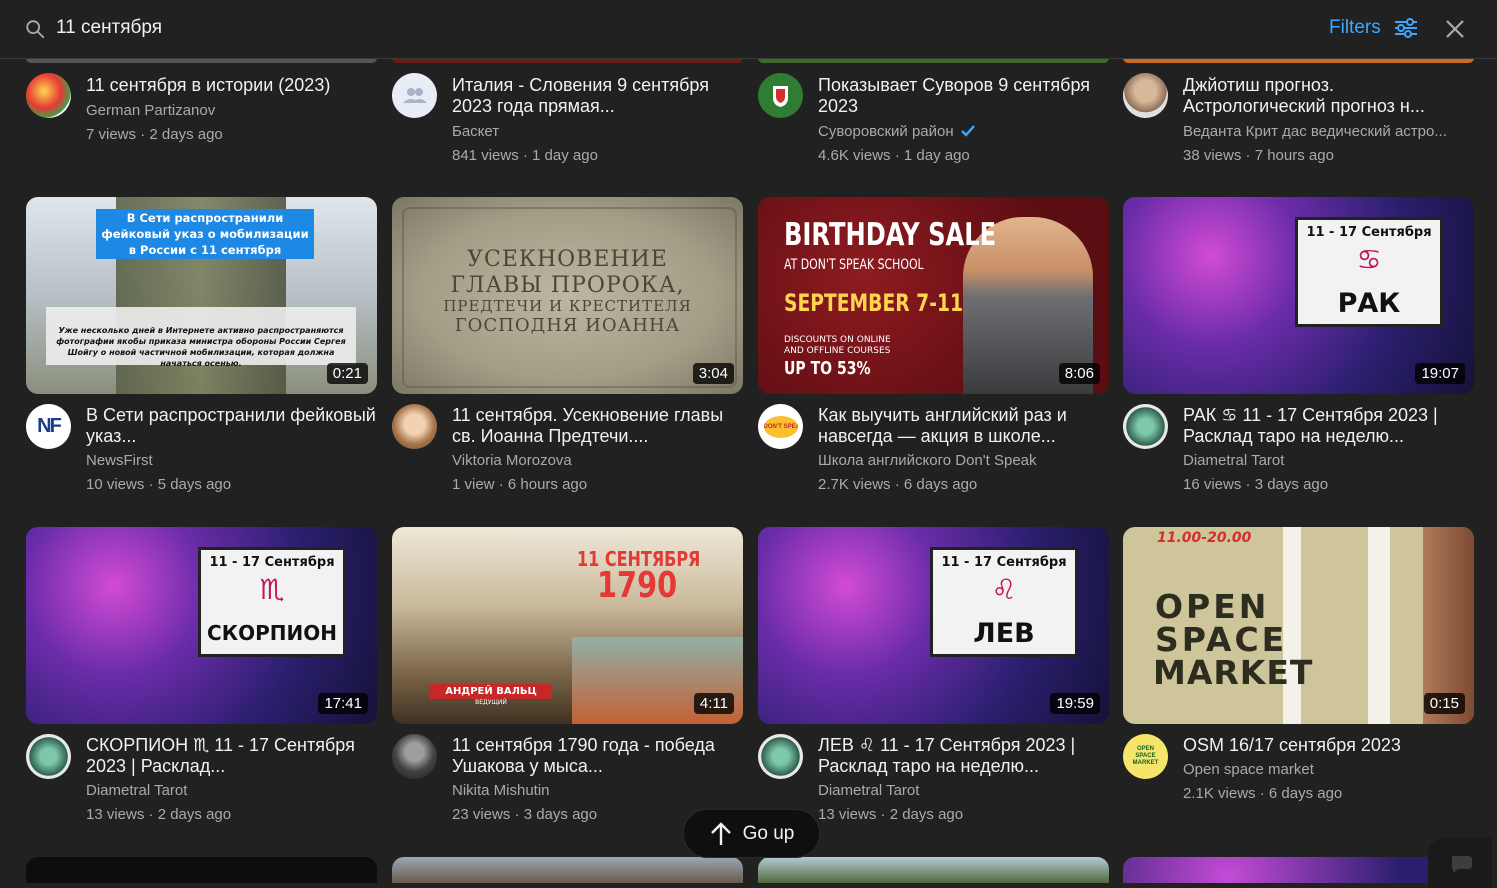 This screenshot has height=888, width=1497. I want to click on coat-of-arms-icon, so click(780, 96).